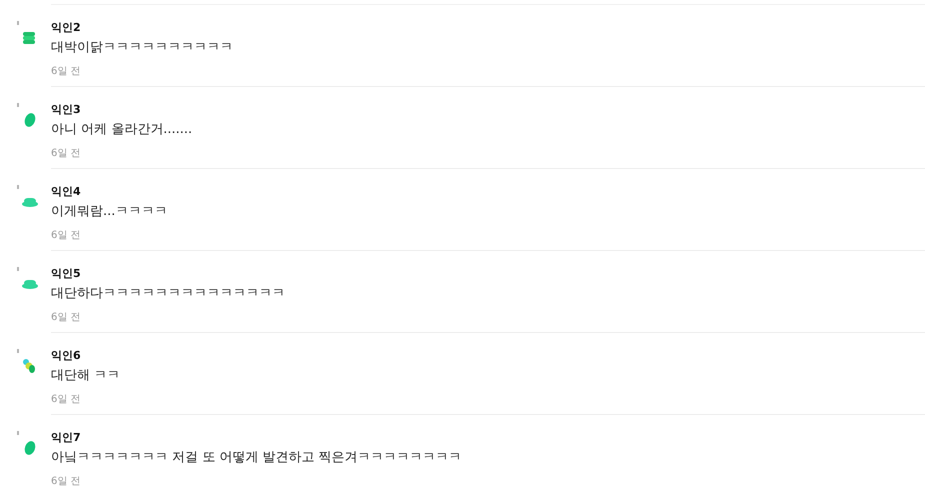 Image resolution: width=925 pixels, height=496 pixels. What do you see at coordinates (257, 458) in the screenshot?
I see `comment-text: 아닠ㅋㅋㅋㅋㅋㅋㅋ 저걸 또 어떻게 발견하고 찍은겨ㅋㅋㅋㅋㅋㅋㅋㅋ` at bounding box center [257, 458].